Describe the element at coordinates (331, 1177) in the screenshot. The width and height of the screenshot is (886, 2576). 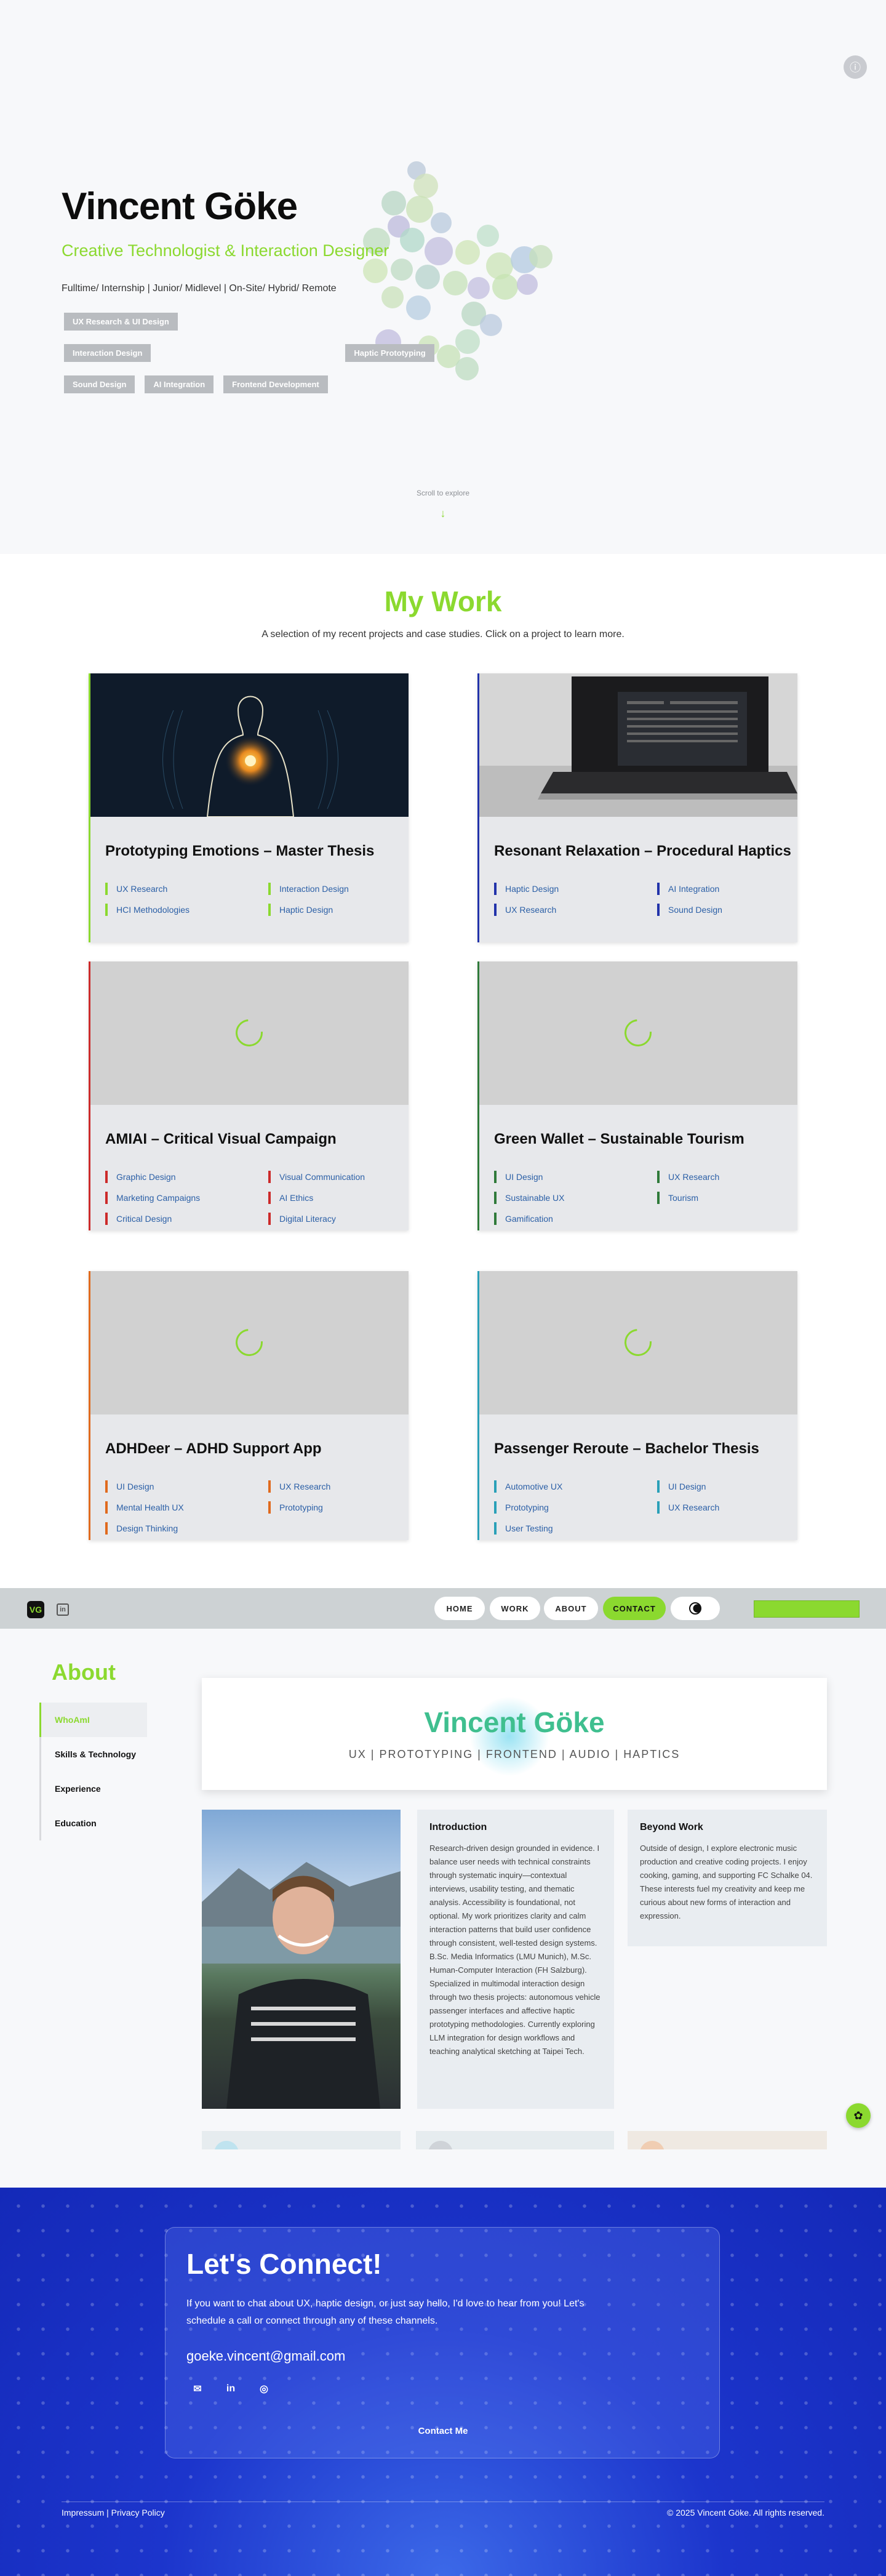
I see `project-tag: Visual Communication` at that location.